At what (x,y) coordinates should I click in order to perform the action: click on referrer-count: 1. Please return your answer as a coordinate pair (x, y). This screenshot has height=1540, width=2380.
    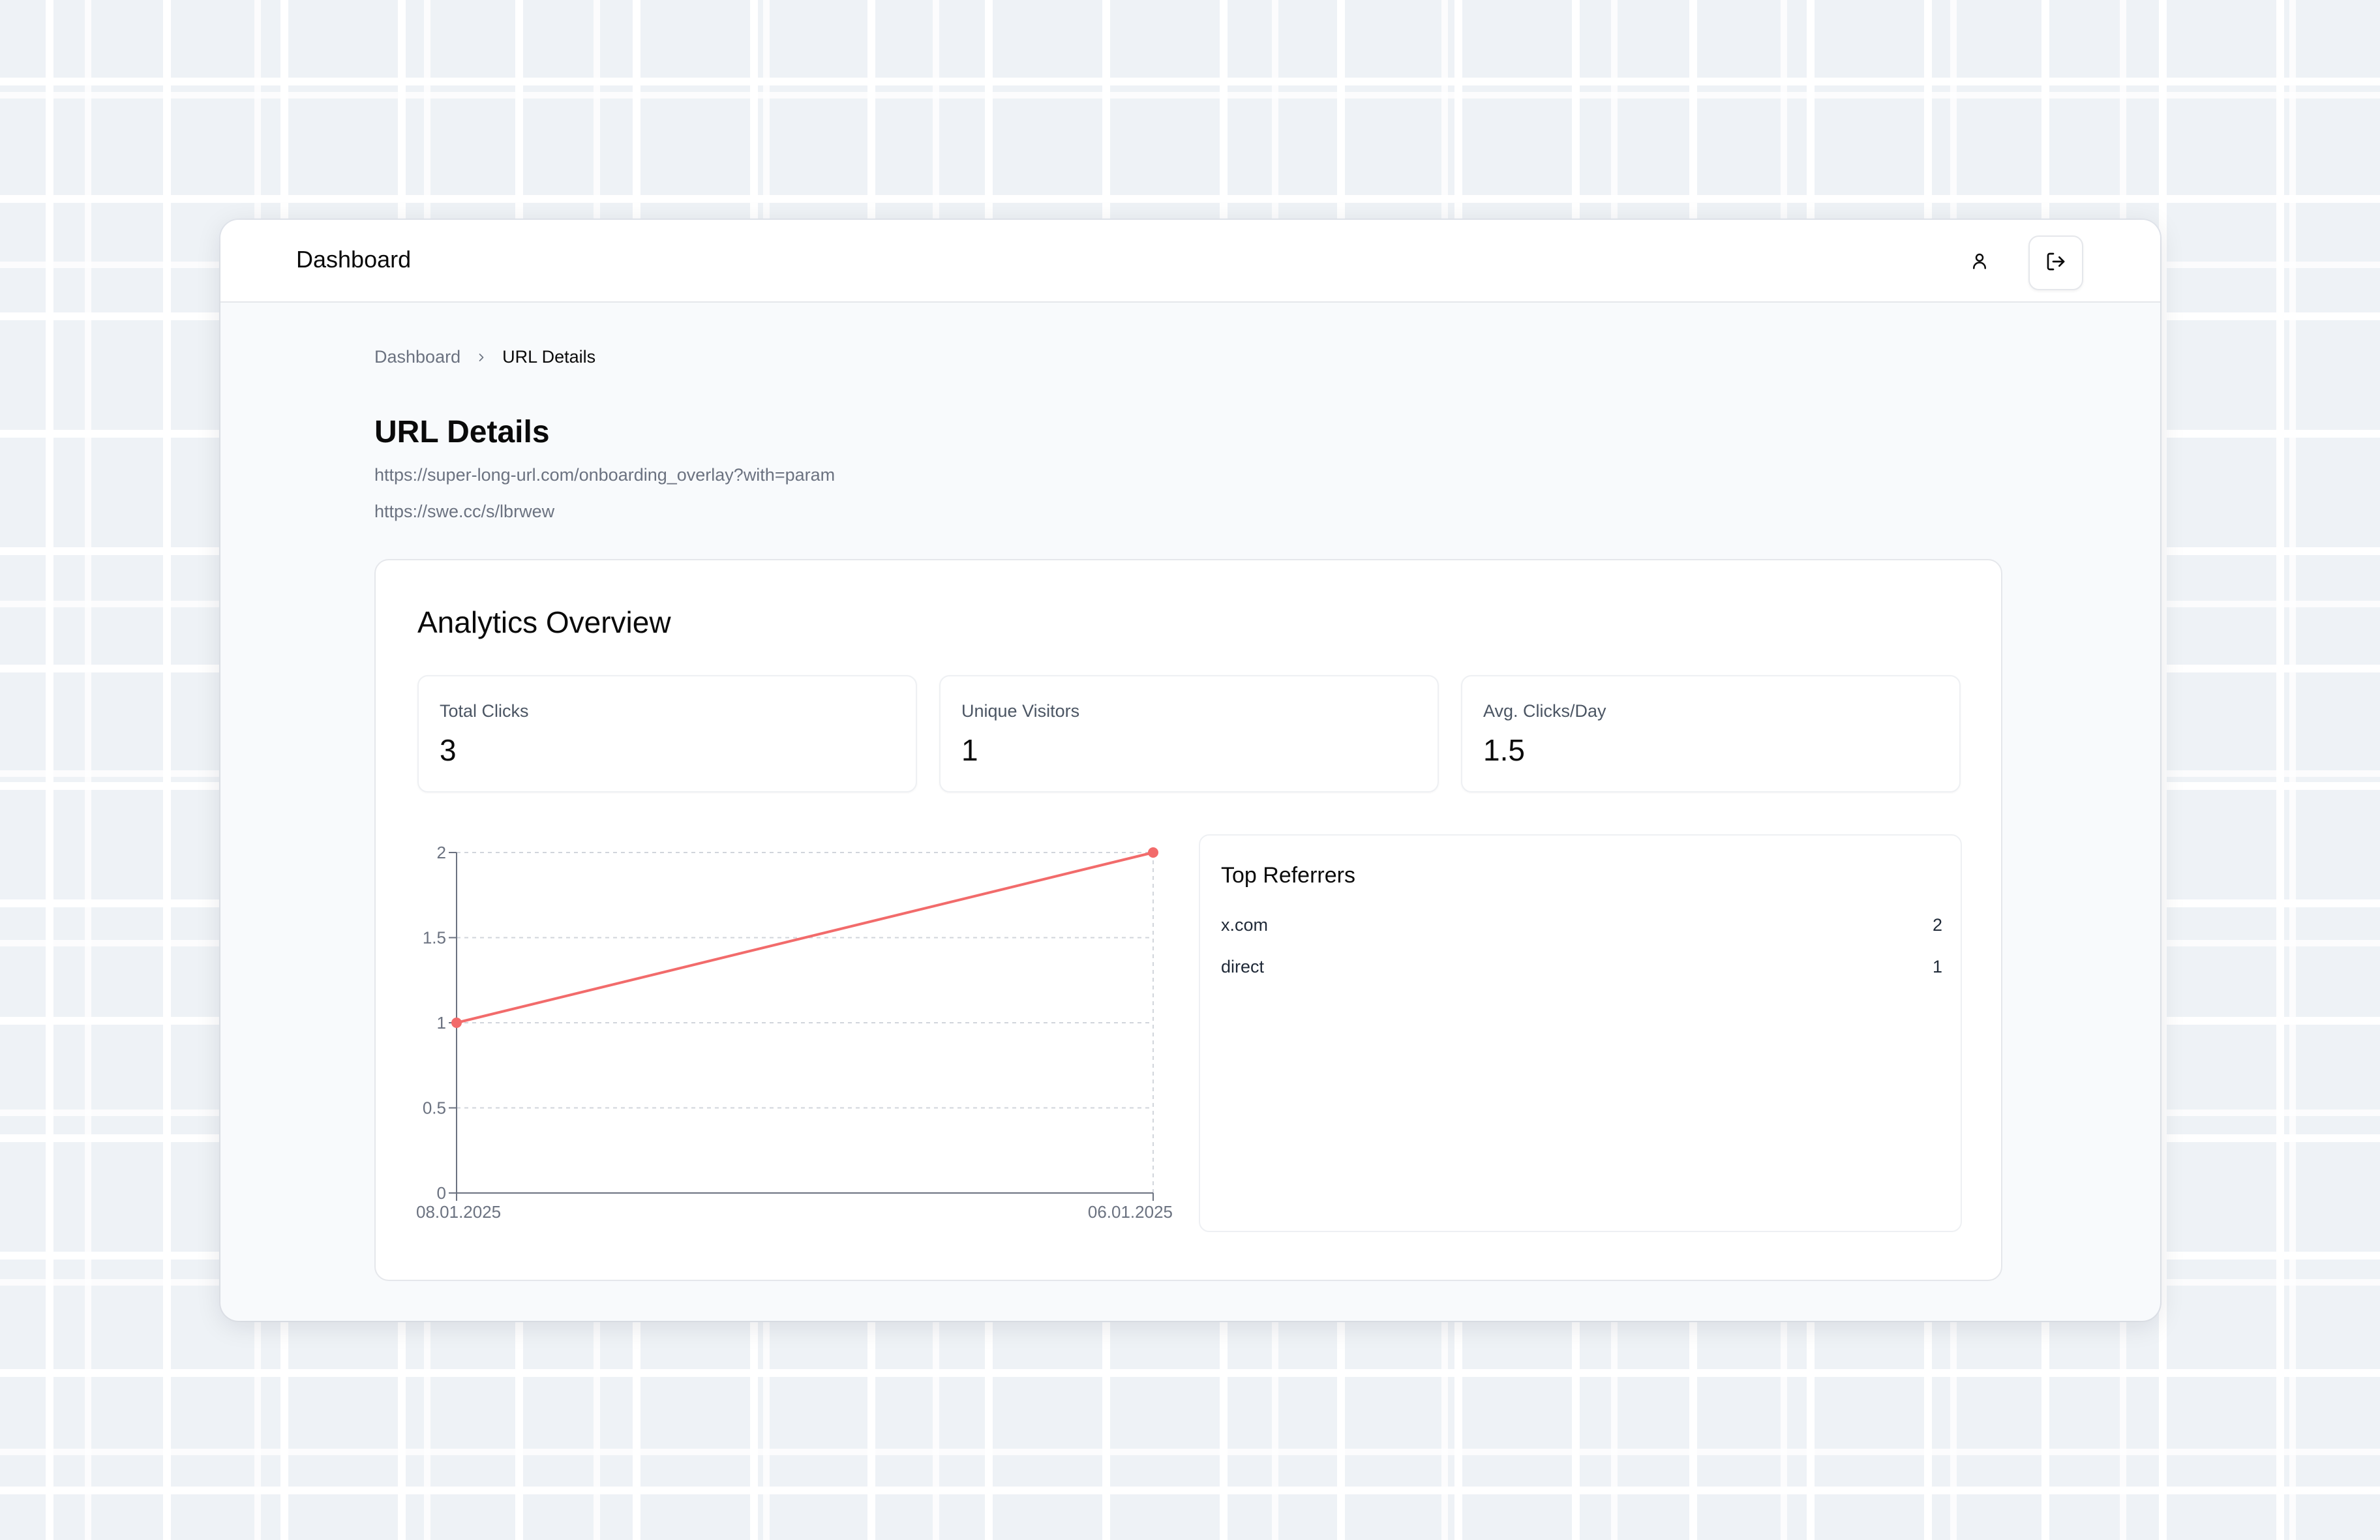
    Looking at the image, I should click on (1937, 966).